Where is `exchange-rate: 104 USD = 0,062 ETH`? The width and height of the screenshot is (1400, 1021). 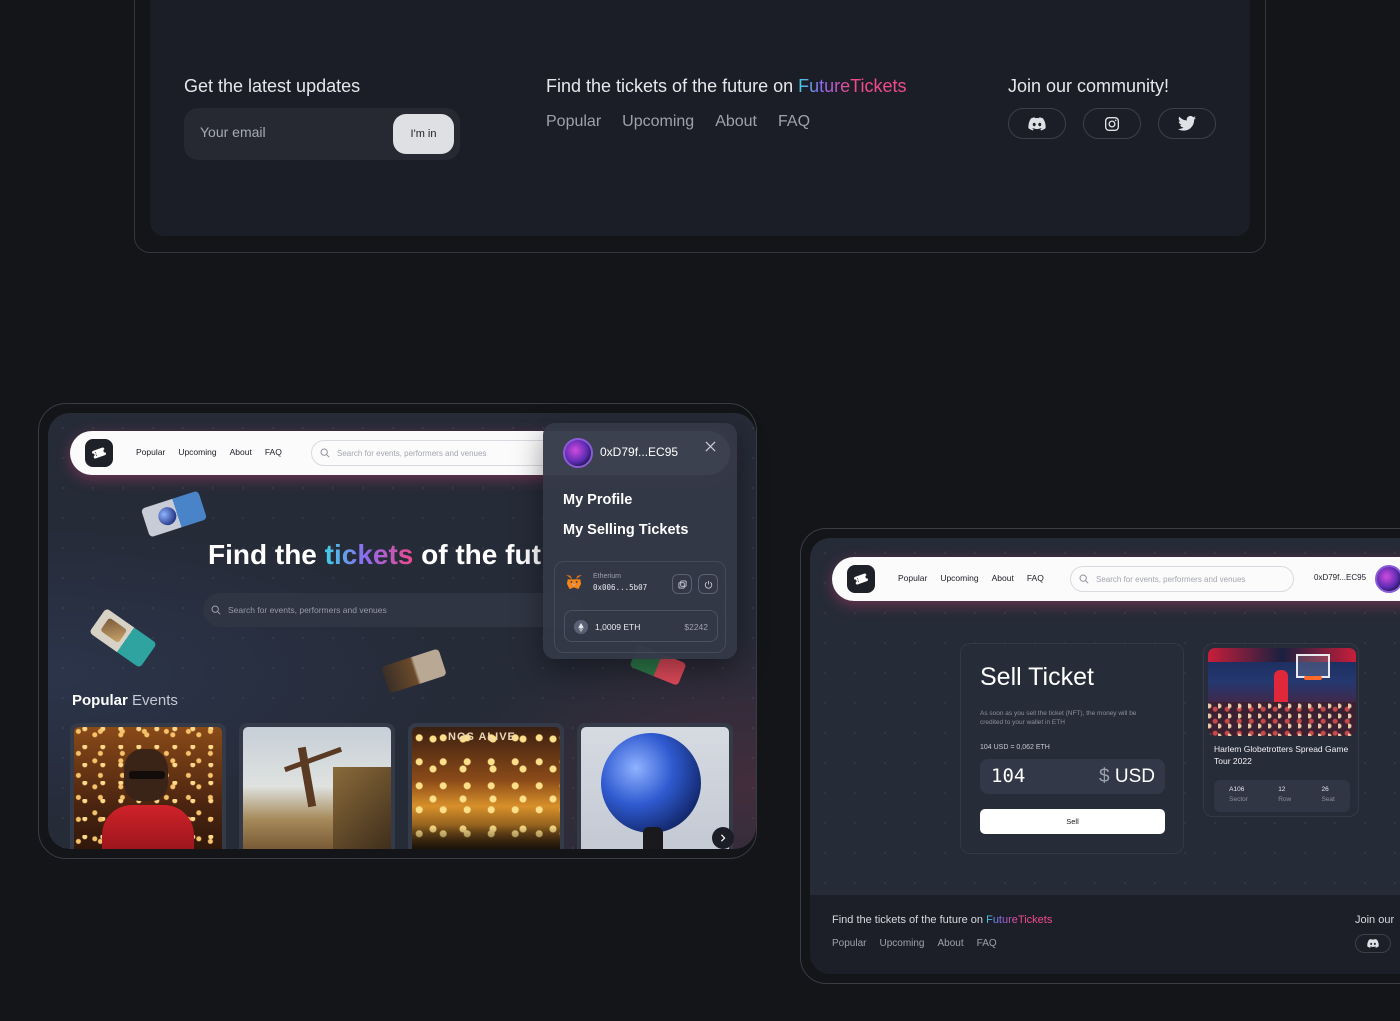
exchange-rate: 104 USD = 0,062 ETH is located at coordinates (1015, 747).